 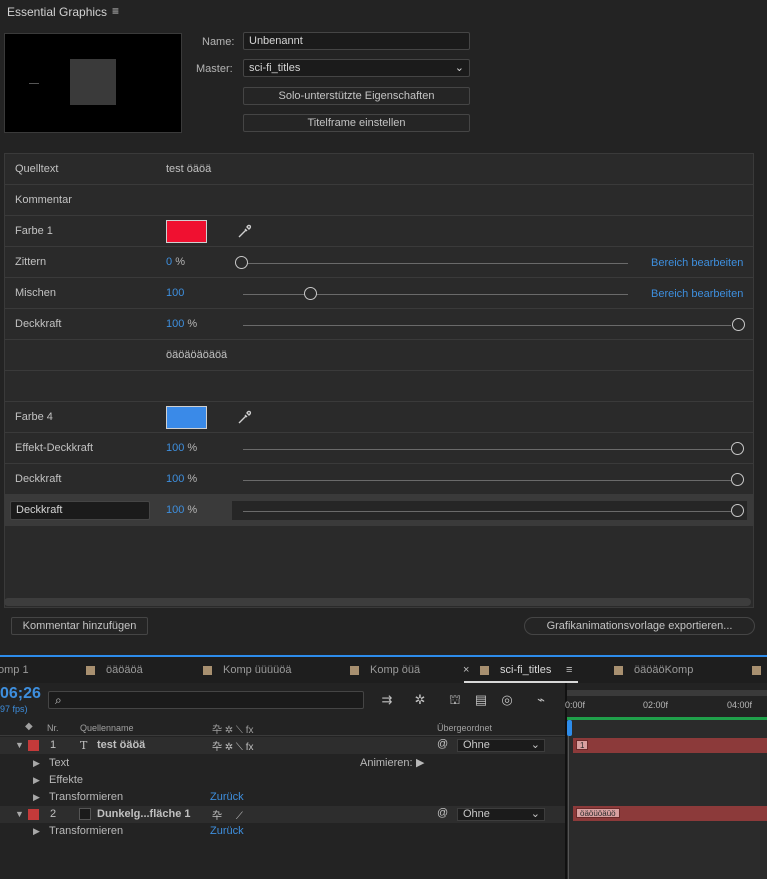 What do you see at coordinates (455, 700) in the screenshot?
I see `shy-layers-icon: ⛫` at bounding box center [455, 700].